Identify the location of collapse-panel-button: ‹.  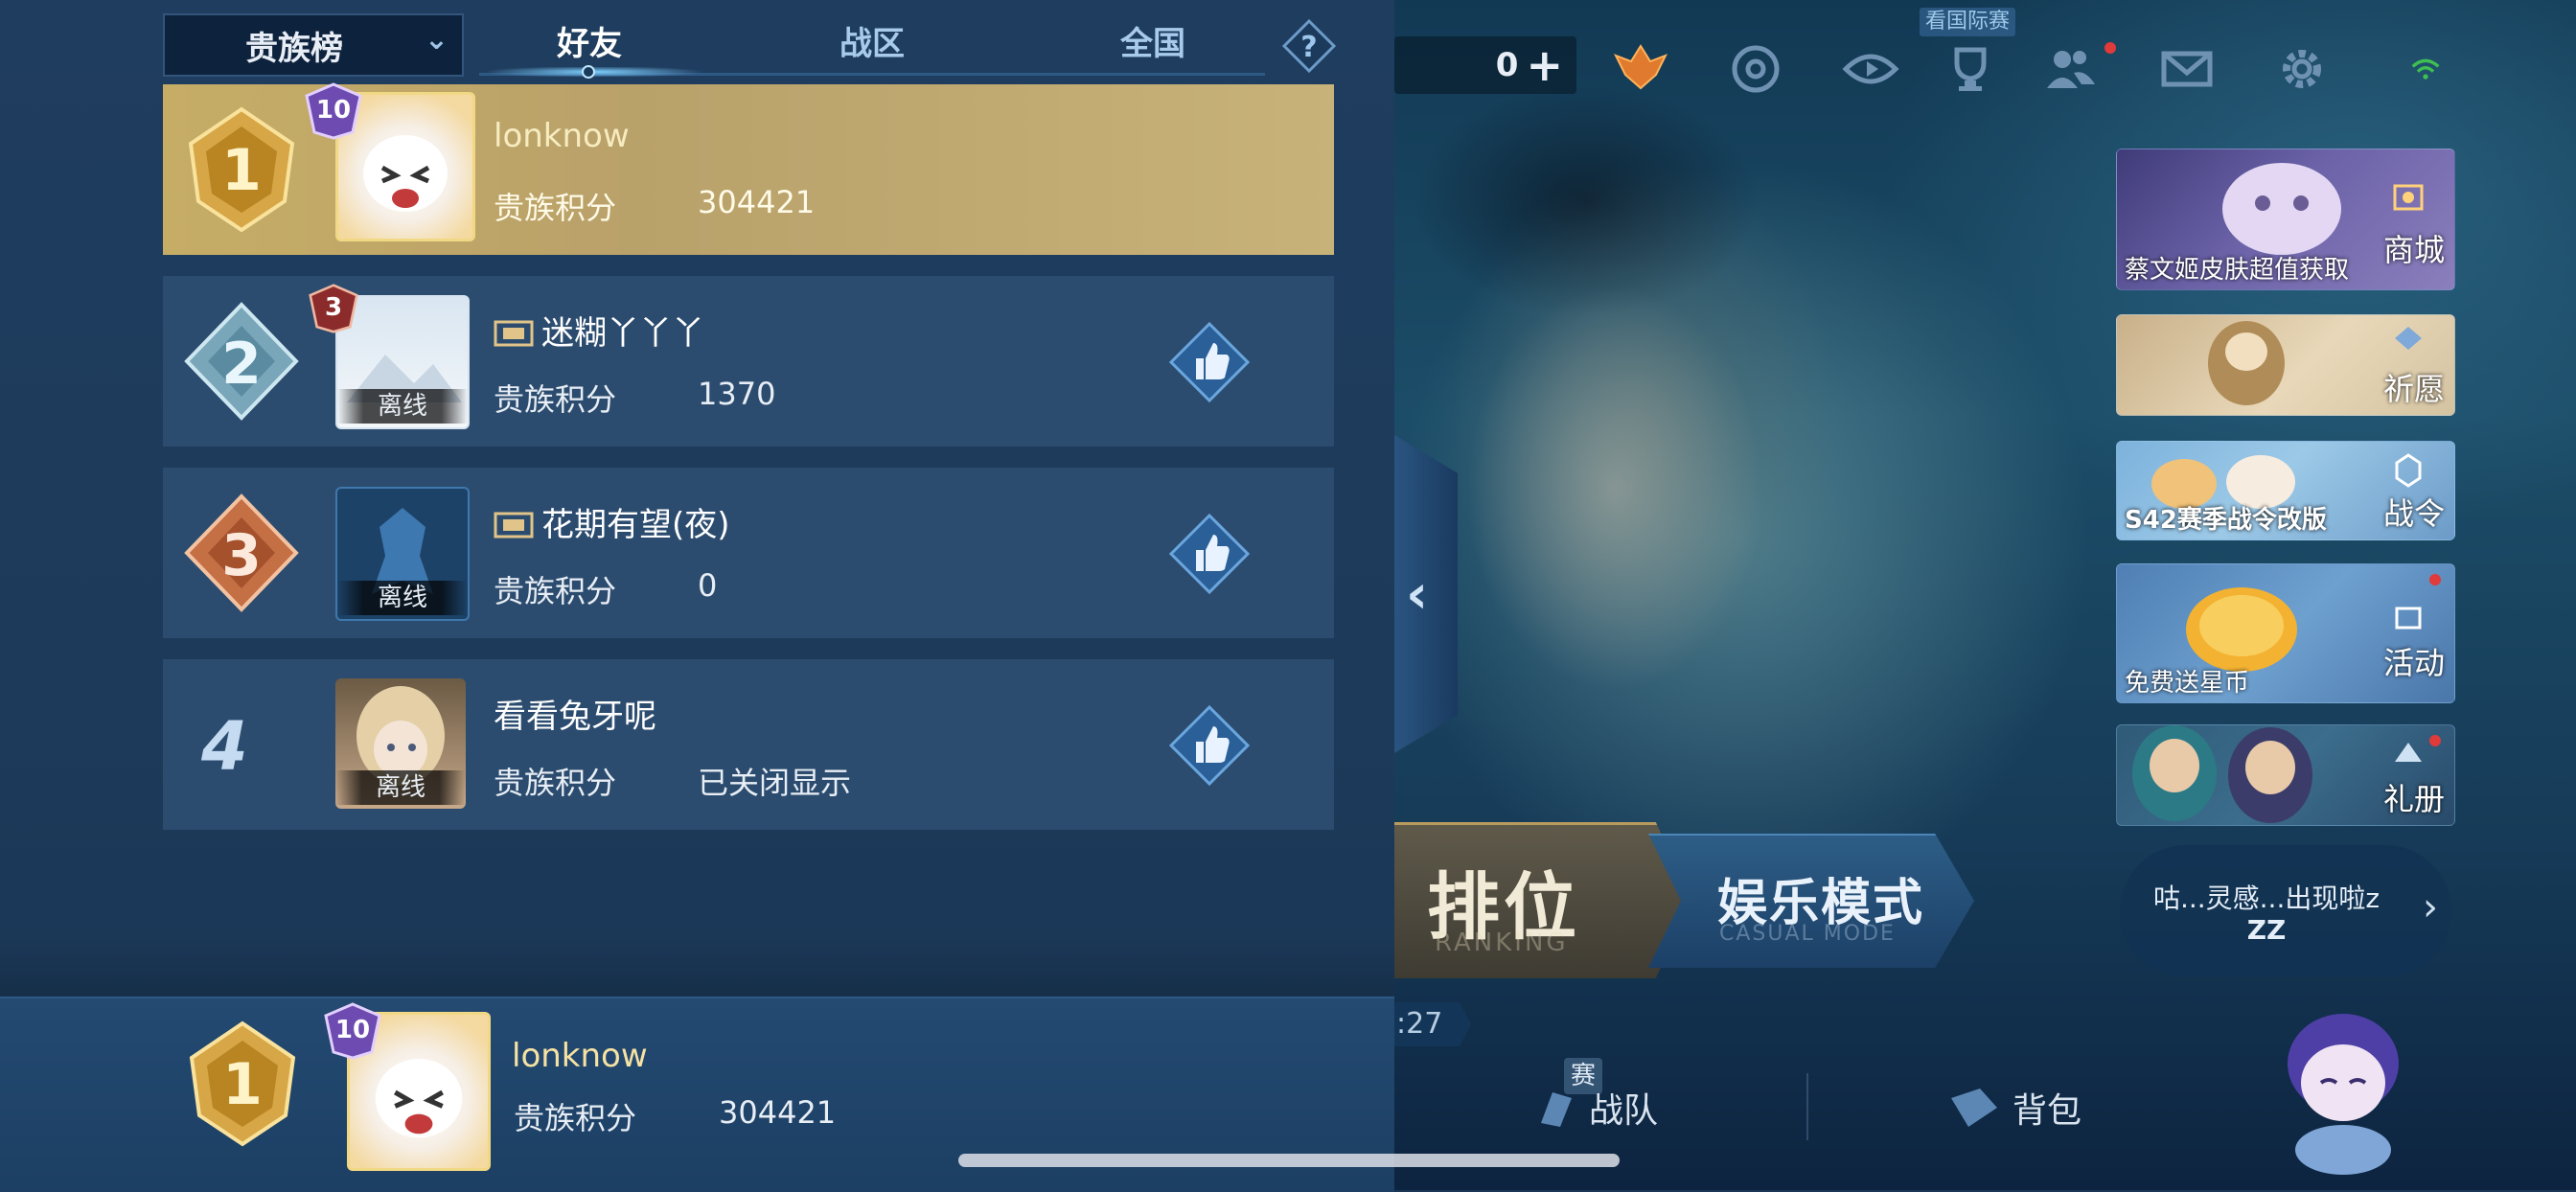
(1426, 594).